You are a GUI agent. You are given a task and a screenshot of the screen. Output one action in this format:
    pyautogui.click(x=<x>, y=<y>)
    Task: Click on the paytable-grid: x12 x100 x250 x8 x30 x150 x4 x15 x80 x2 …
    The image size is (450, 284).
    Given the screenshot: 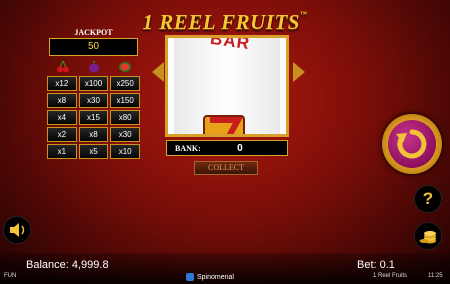 What is the action you would take?
    pyautogui.click(x=93, y=117)
    